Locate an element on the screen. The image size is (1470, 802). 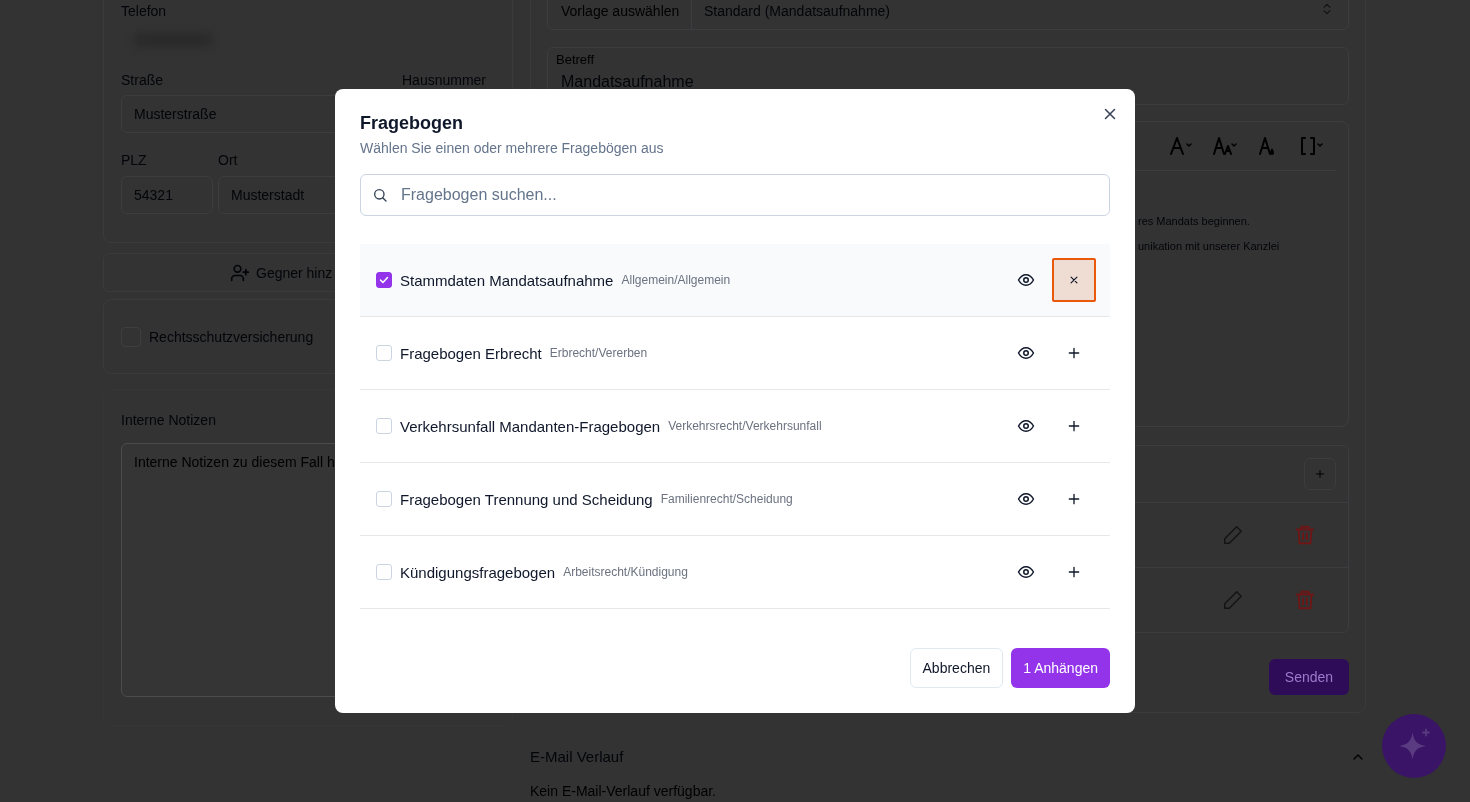
add-button is located at coordinates (1320, 474).